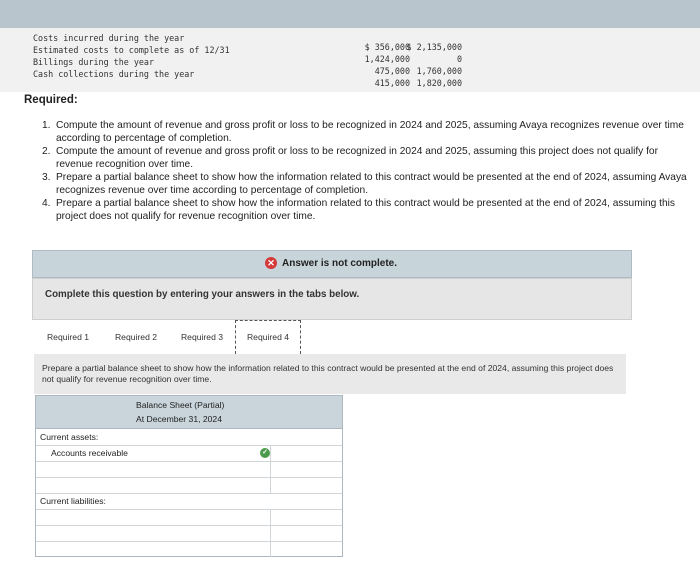 The height and width of the screenshot is (571, 700). I want to click on balance-sheet-date: At December 31, 2024, so click(179, 419).